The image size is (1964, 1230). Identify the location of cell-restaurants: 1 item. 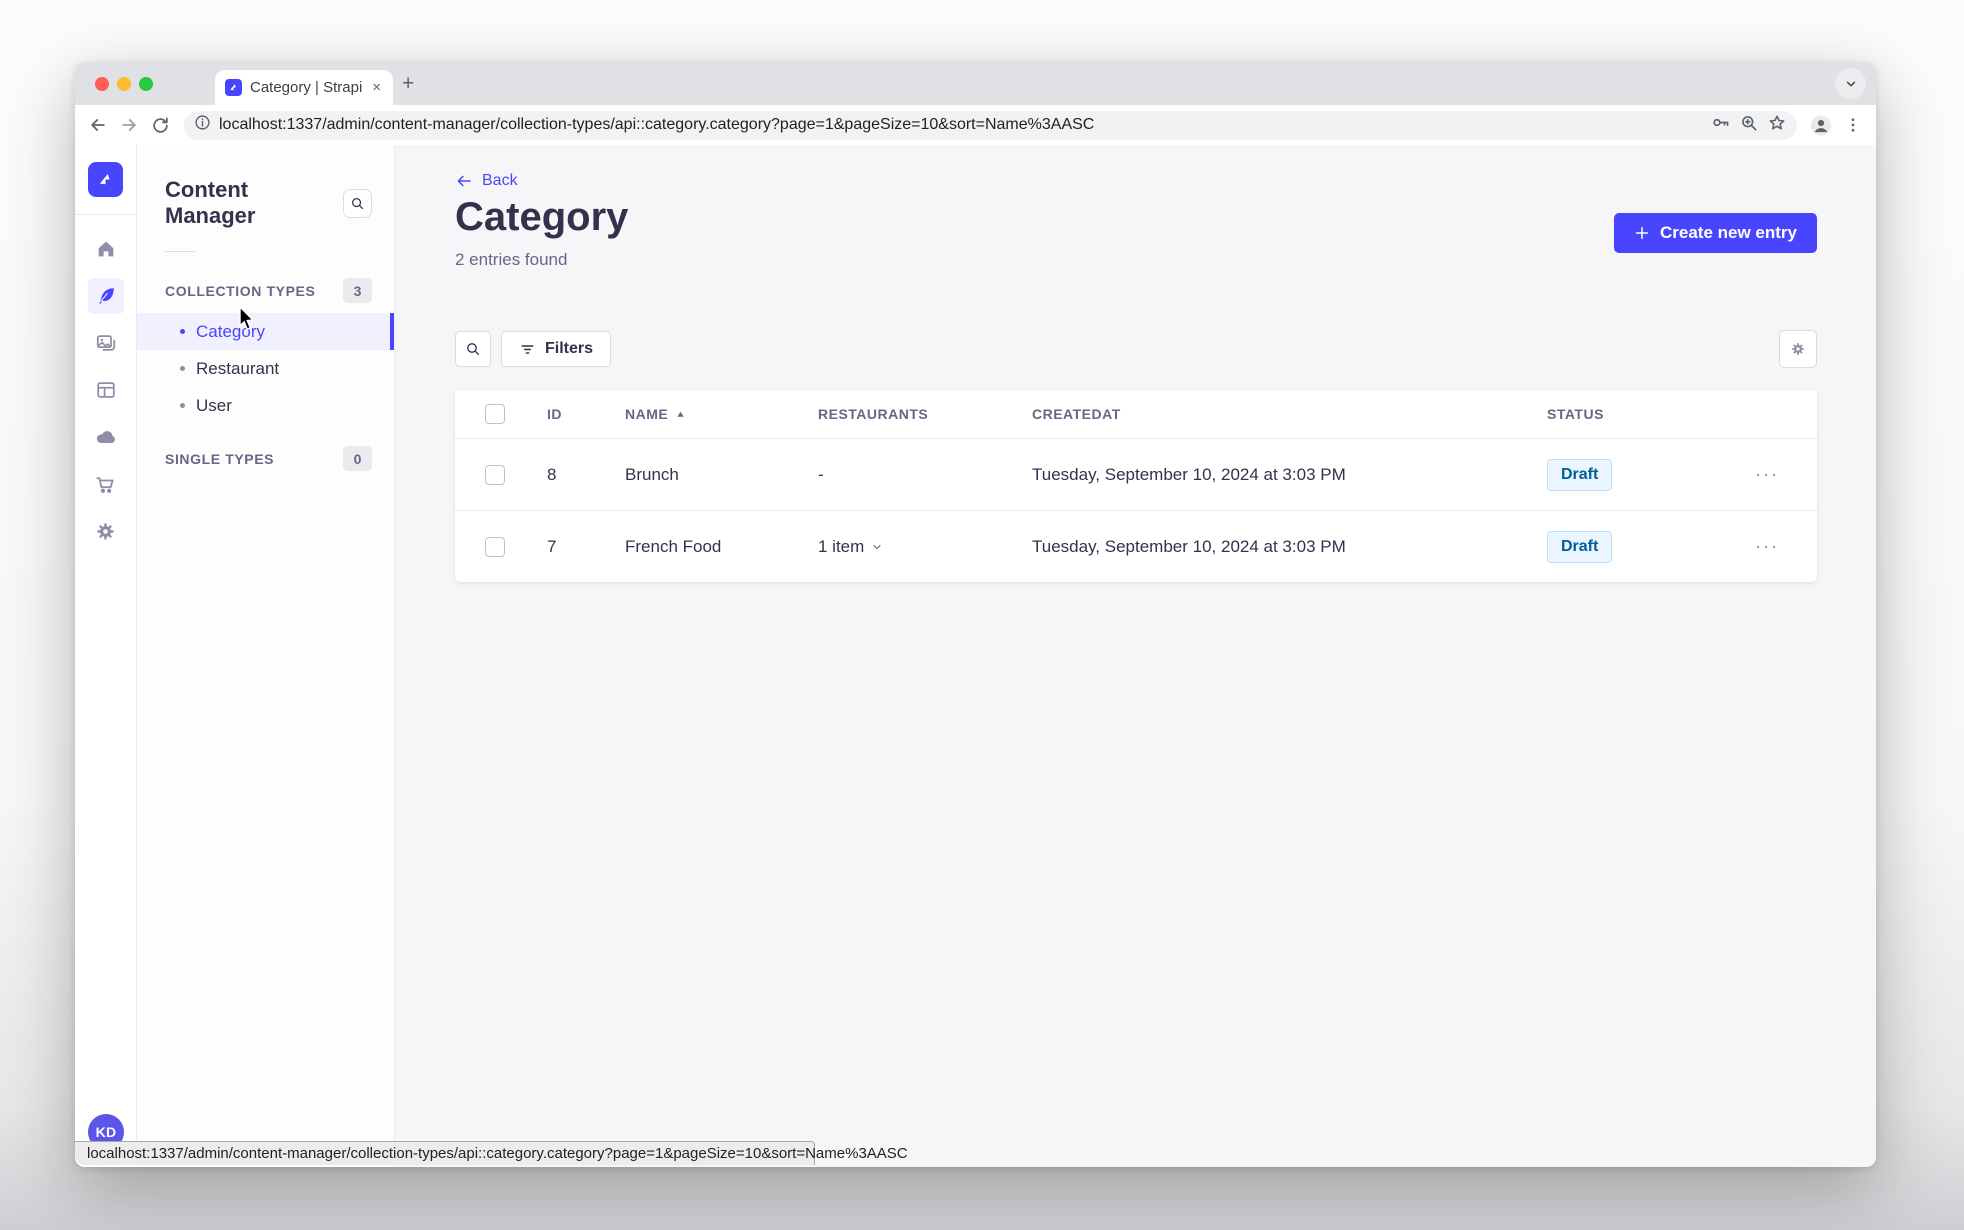
(925, 547).